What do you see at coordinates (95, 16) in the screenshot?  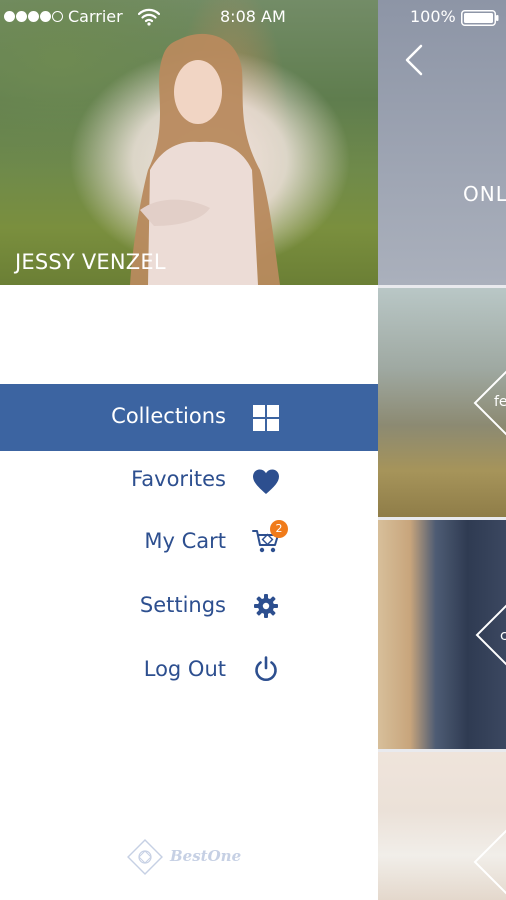 I see `carrier-name: Carrier` at bounding box center [95, 16].